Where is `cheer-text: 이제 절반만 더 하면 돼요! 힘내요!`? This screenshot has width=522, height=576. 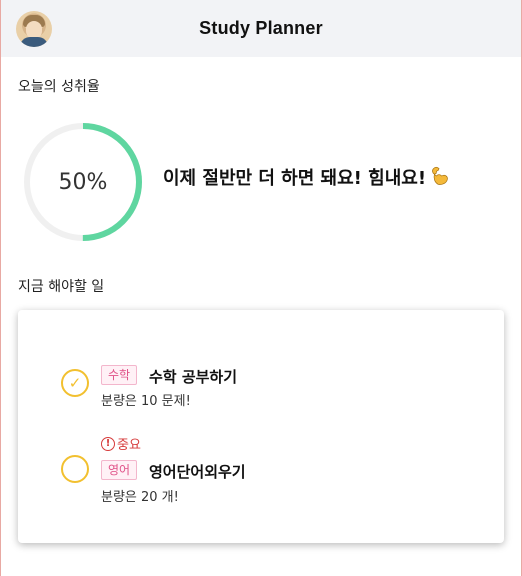
cheer-text: 이제 절반만 더 하면 돼요! 힘내요! is located at coordinates (295, 178).